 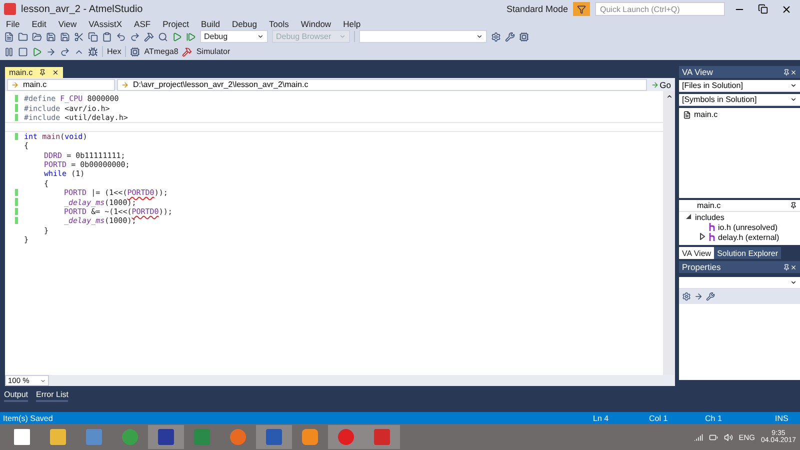 I want to click on configuration-dropdown: Debug, so click(x=234, y=36).